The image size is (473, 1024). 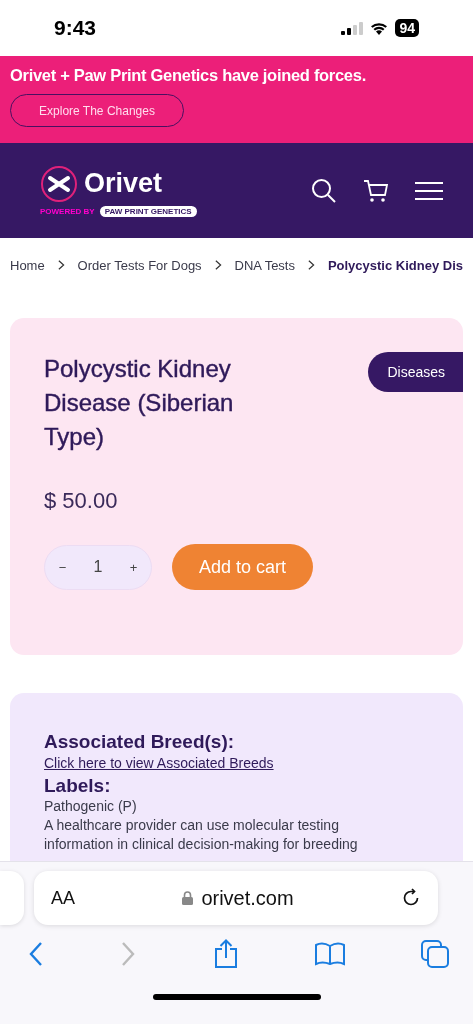 What do you see at coordinates (36, 954) in the screenshot?
I see `back-icon` at bounding box center [36, 954].